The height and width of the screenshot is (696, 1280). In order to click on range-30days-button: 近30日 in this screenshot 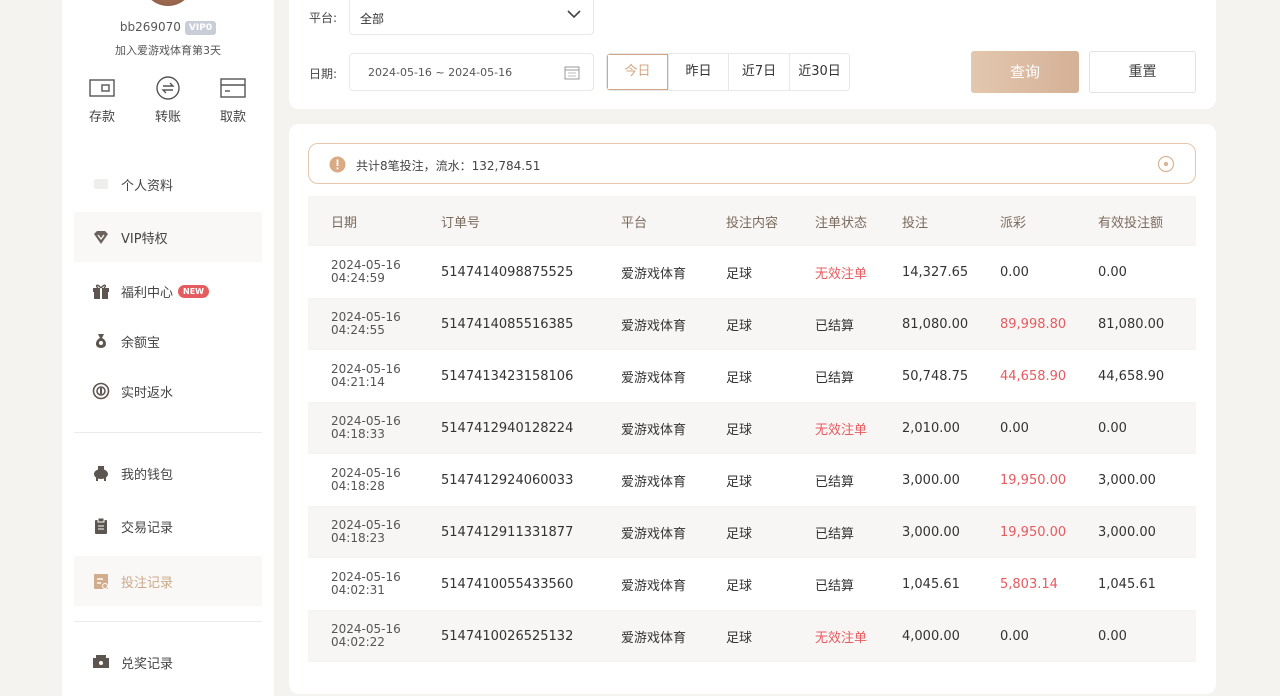, I will do `click(819, 72)`.